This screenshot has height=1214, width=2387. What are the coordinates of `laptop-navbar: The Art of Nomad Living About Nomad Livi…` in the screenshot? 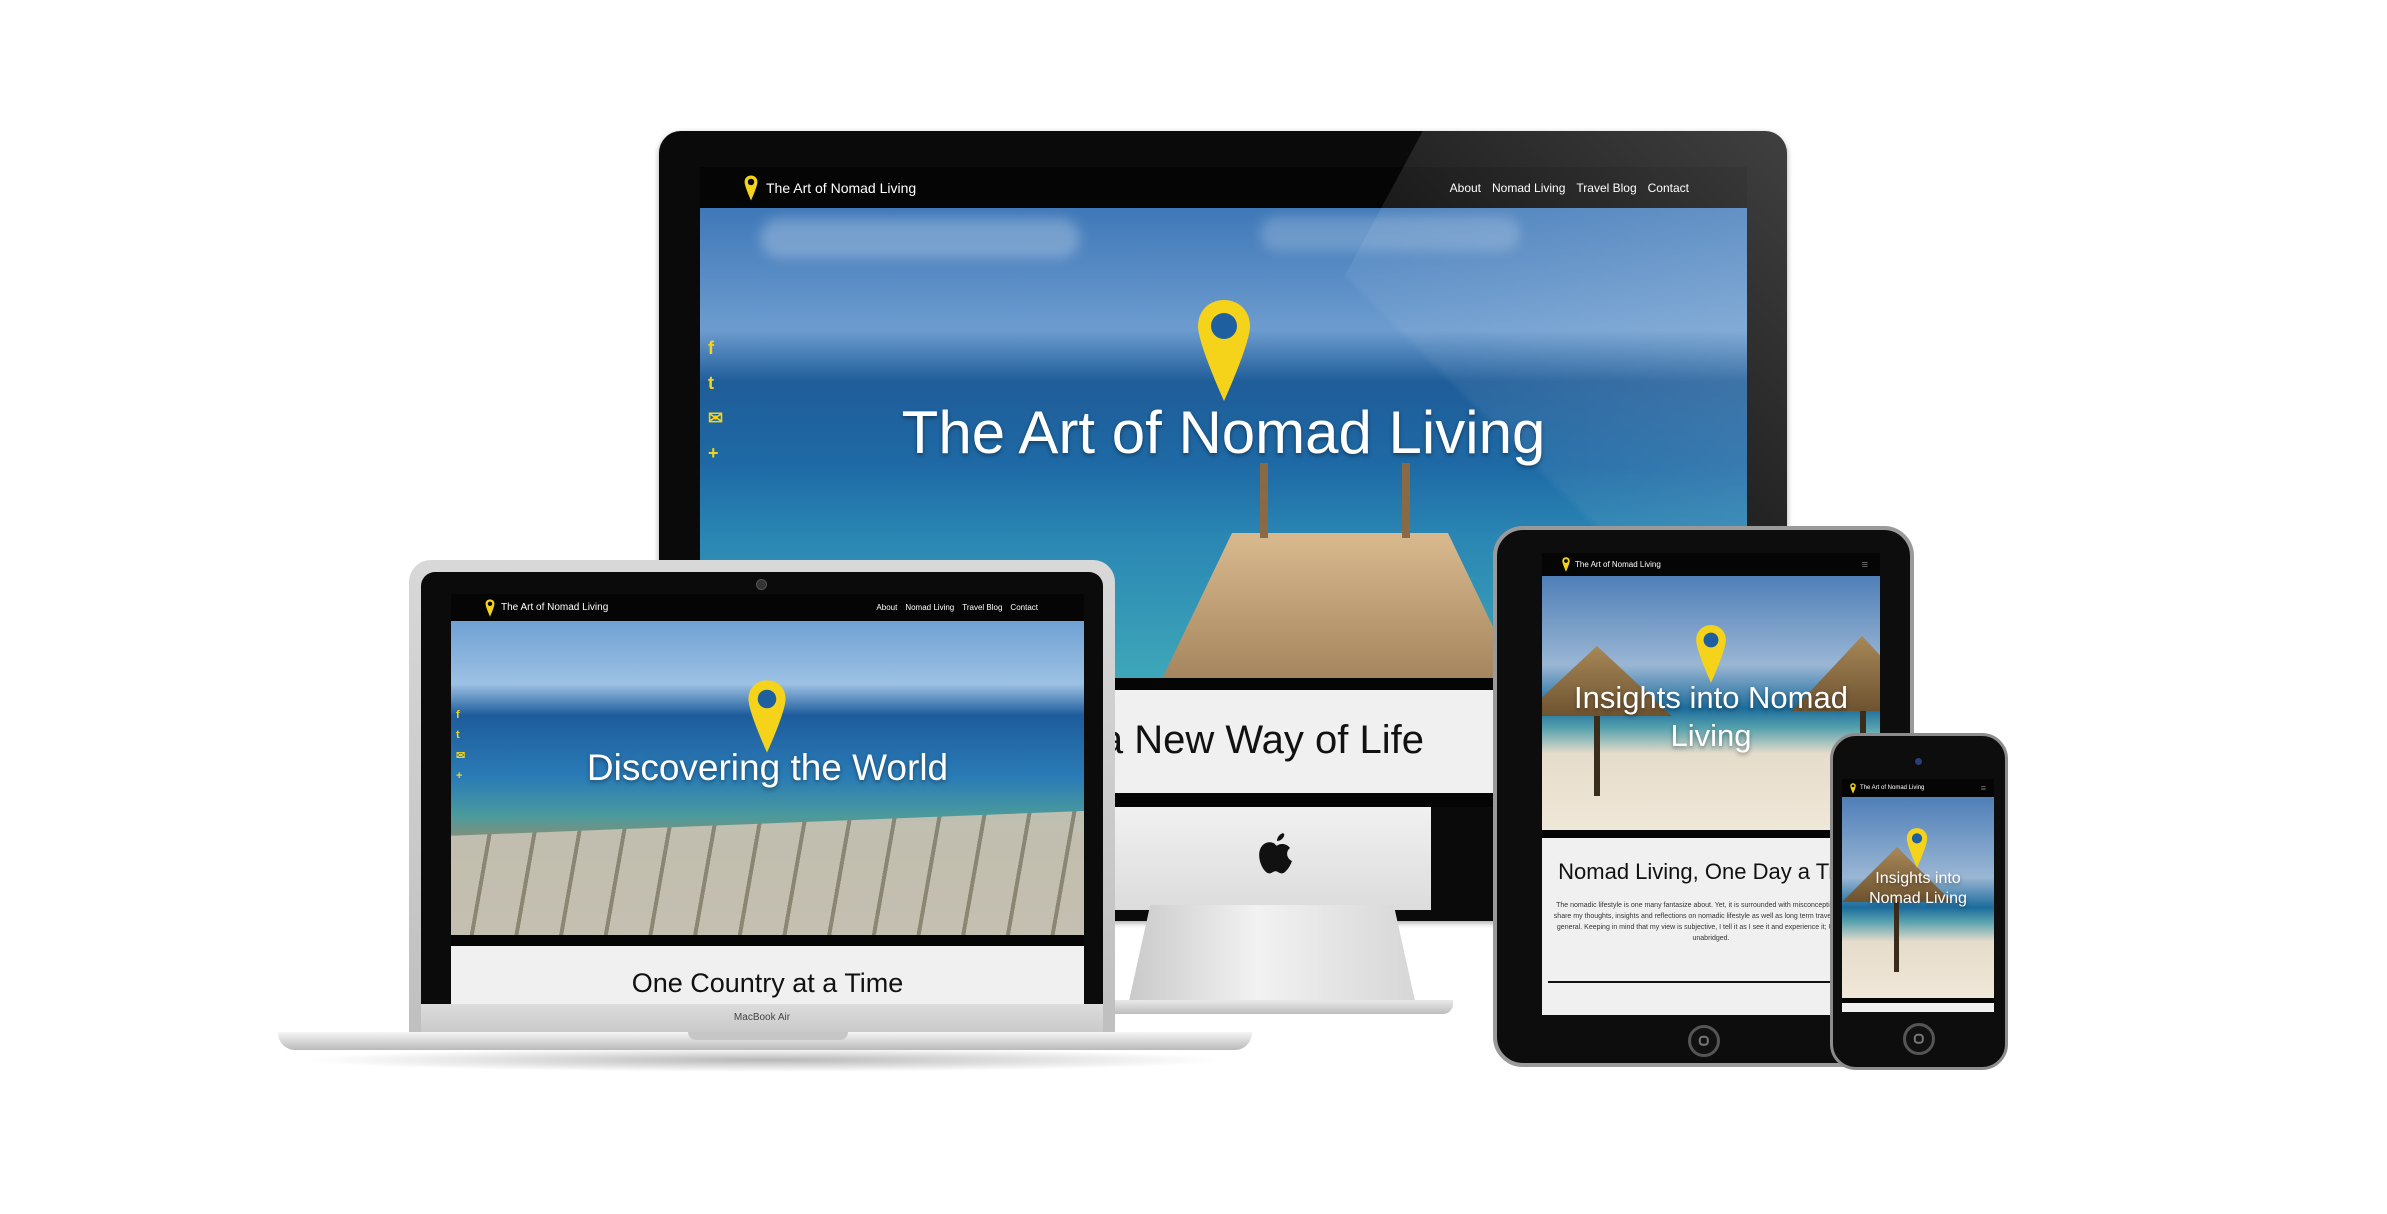 It's located at (767, 607).